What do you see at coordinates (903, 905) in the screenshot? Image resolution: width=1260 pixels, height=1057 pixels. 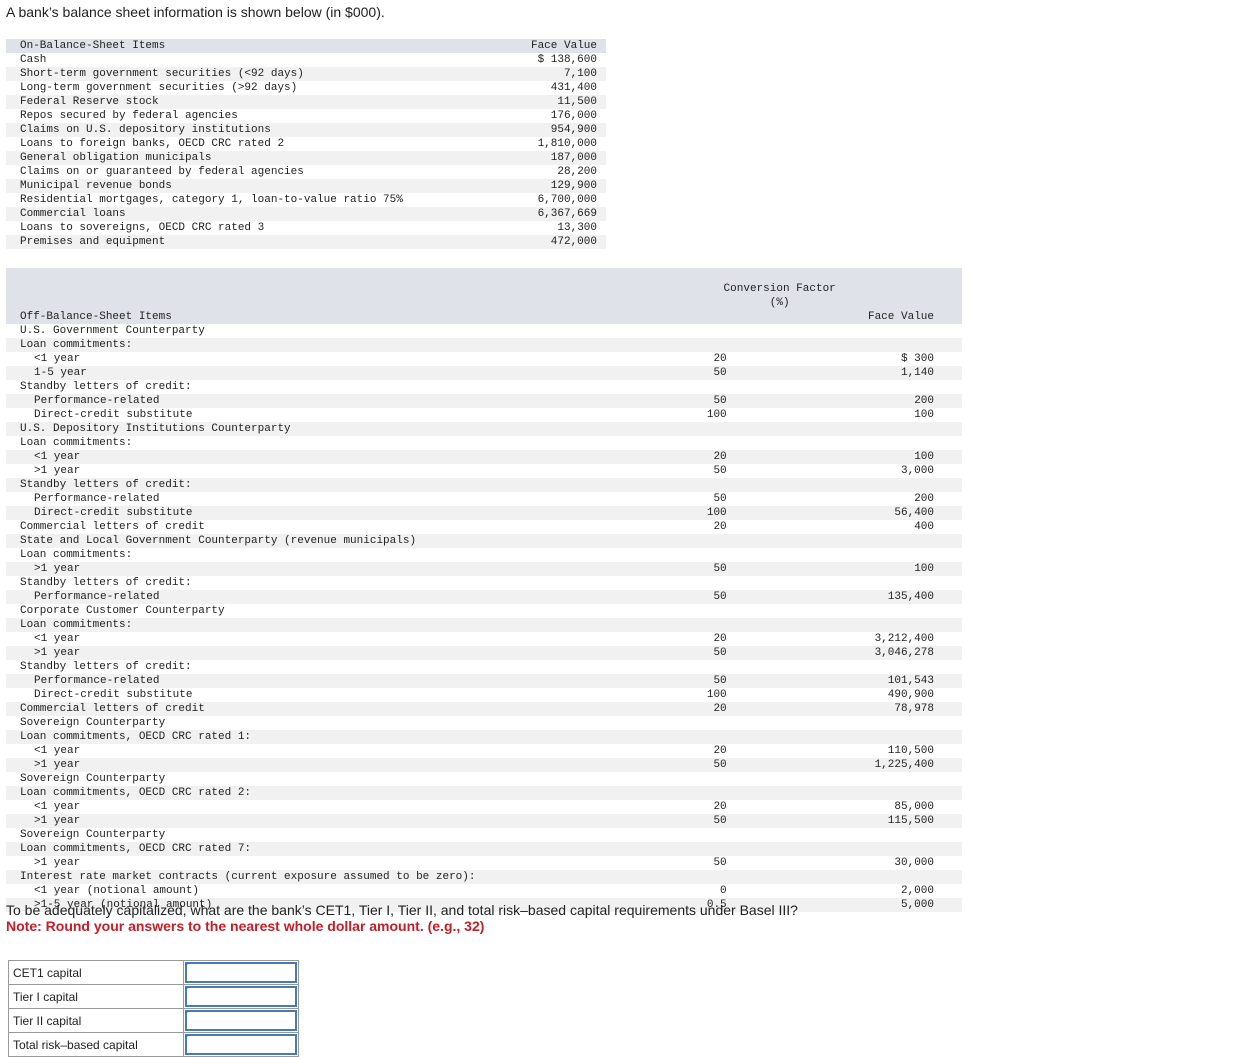 I see `item-face-value: 5,000` at bounding box center [903, 905].